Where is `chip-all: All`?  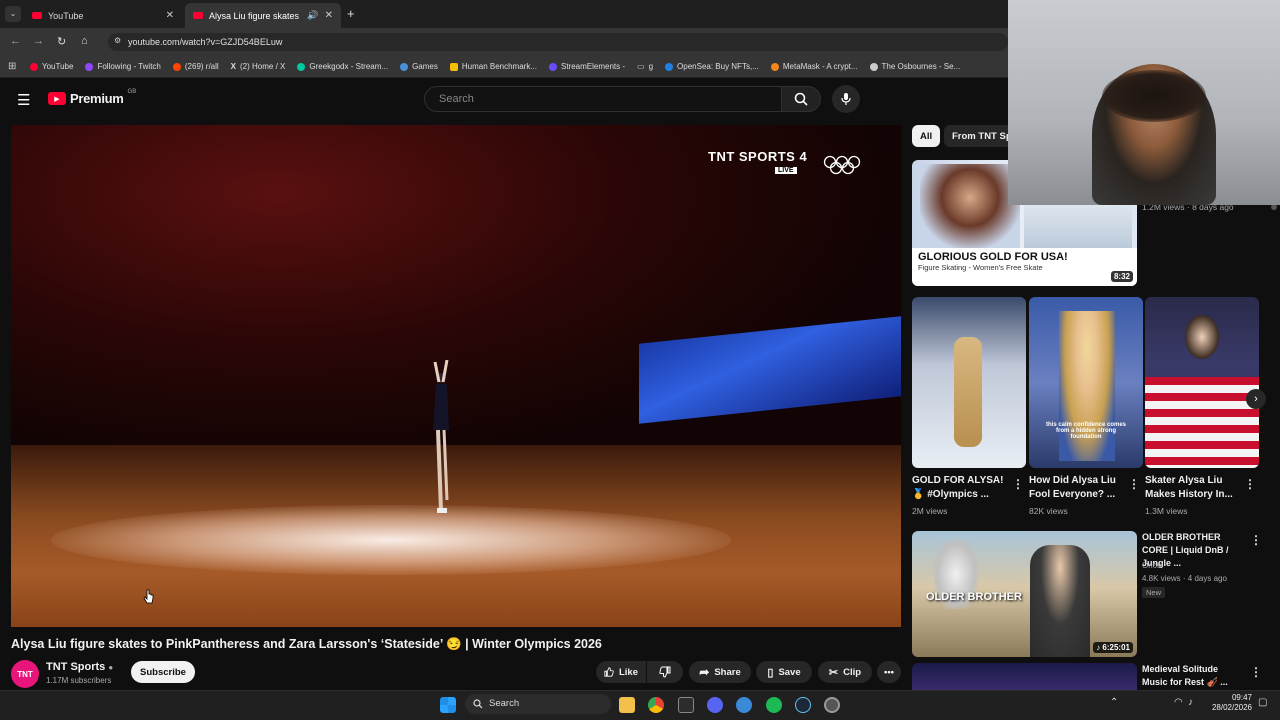 chip-all: All is located at coordinates (926, 136).